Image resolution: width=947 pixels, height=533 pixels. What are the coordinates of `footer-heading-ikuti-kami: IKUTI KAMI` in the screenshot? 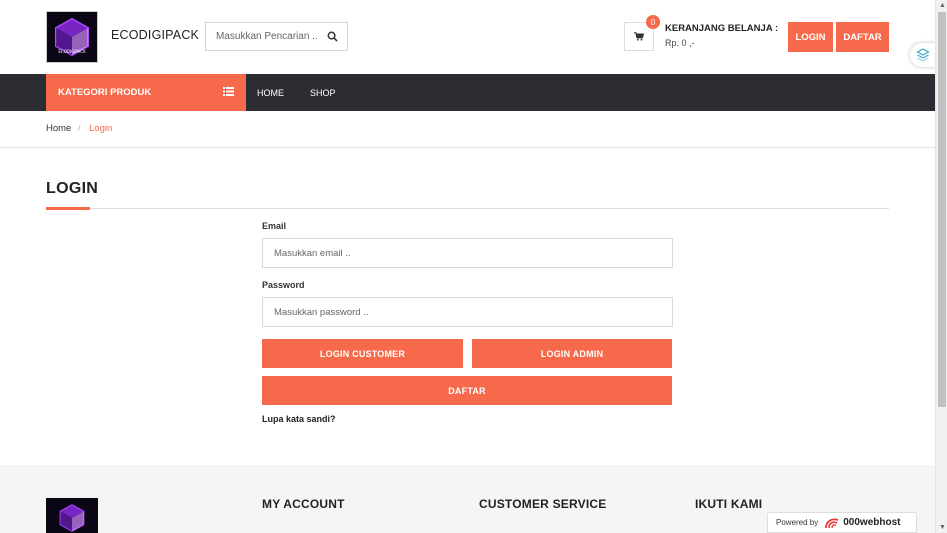 It's located at (729, 504).